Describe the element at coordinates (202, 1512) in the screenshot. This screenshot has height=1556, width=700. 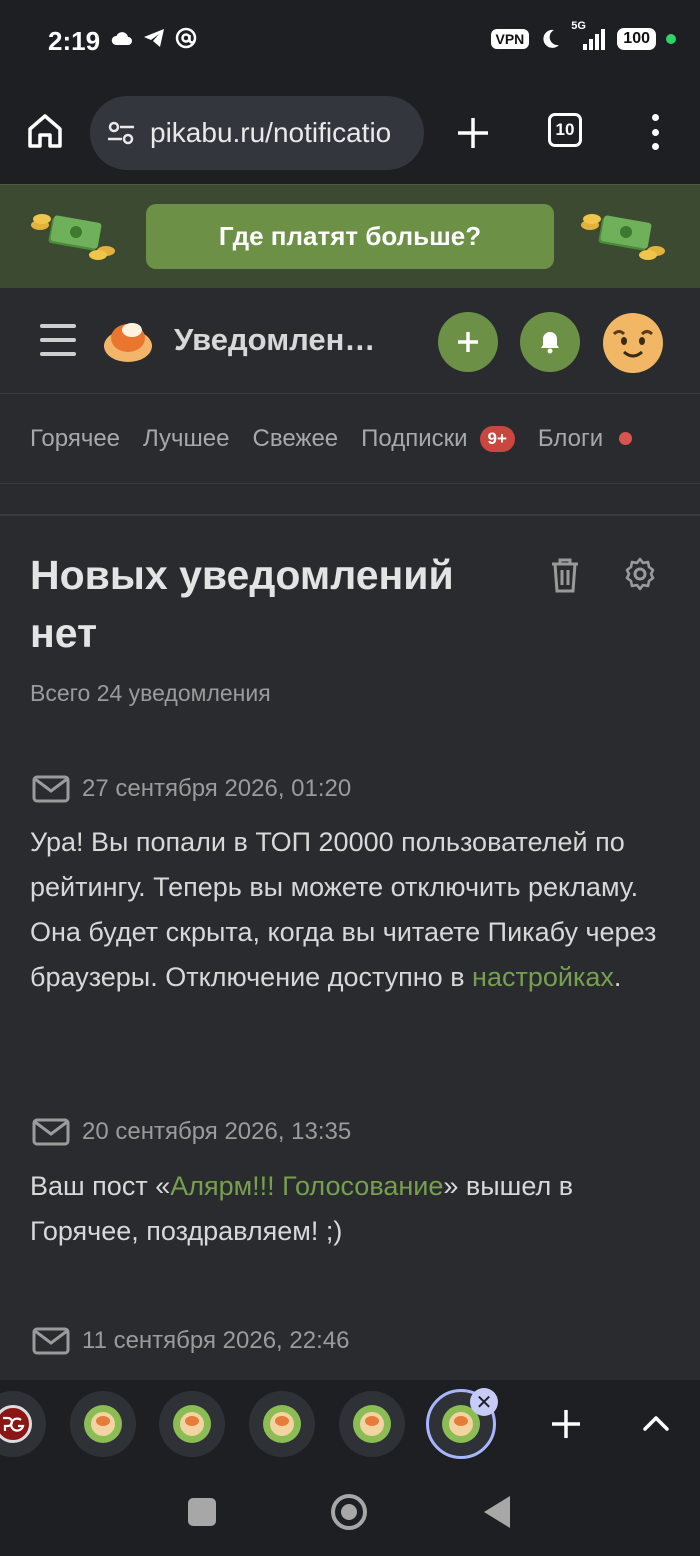
I see `recents-icon` at that location.